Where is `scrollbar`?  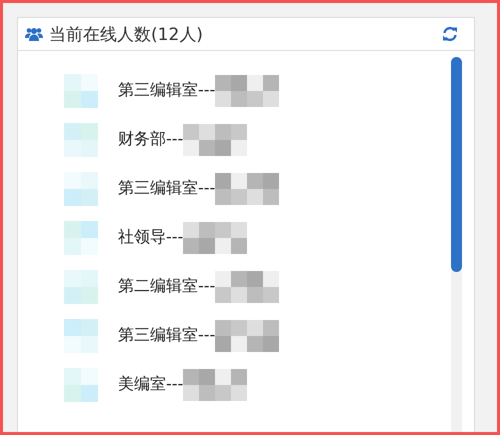 scrollbar is located at coordinates (456, 244).